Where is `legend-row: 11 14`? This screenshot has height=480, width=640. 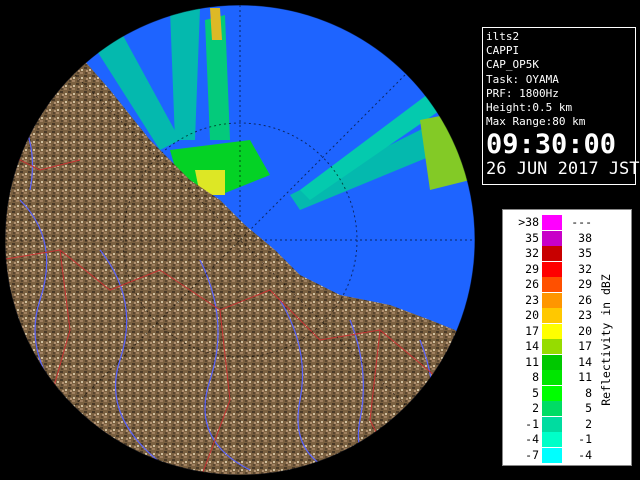 legend-row: 11 14 is located at coordinates (548, 362).